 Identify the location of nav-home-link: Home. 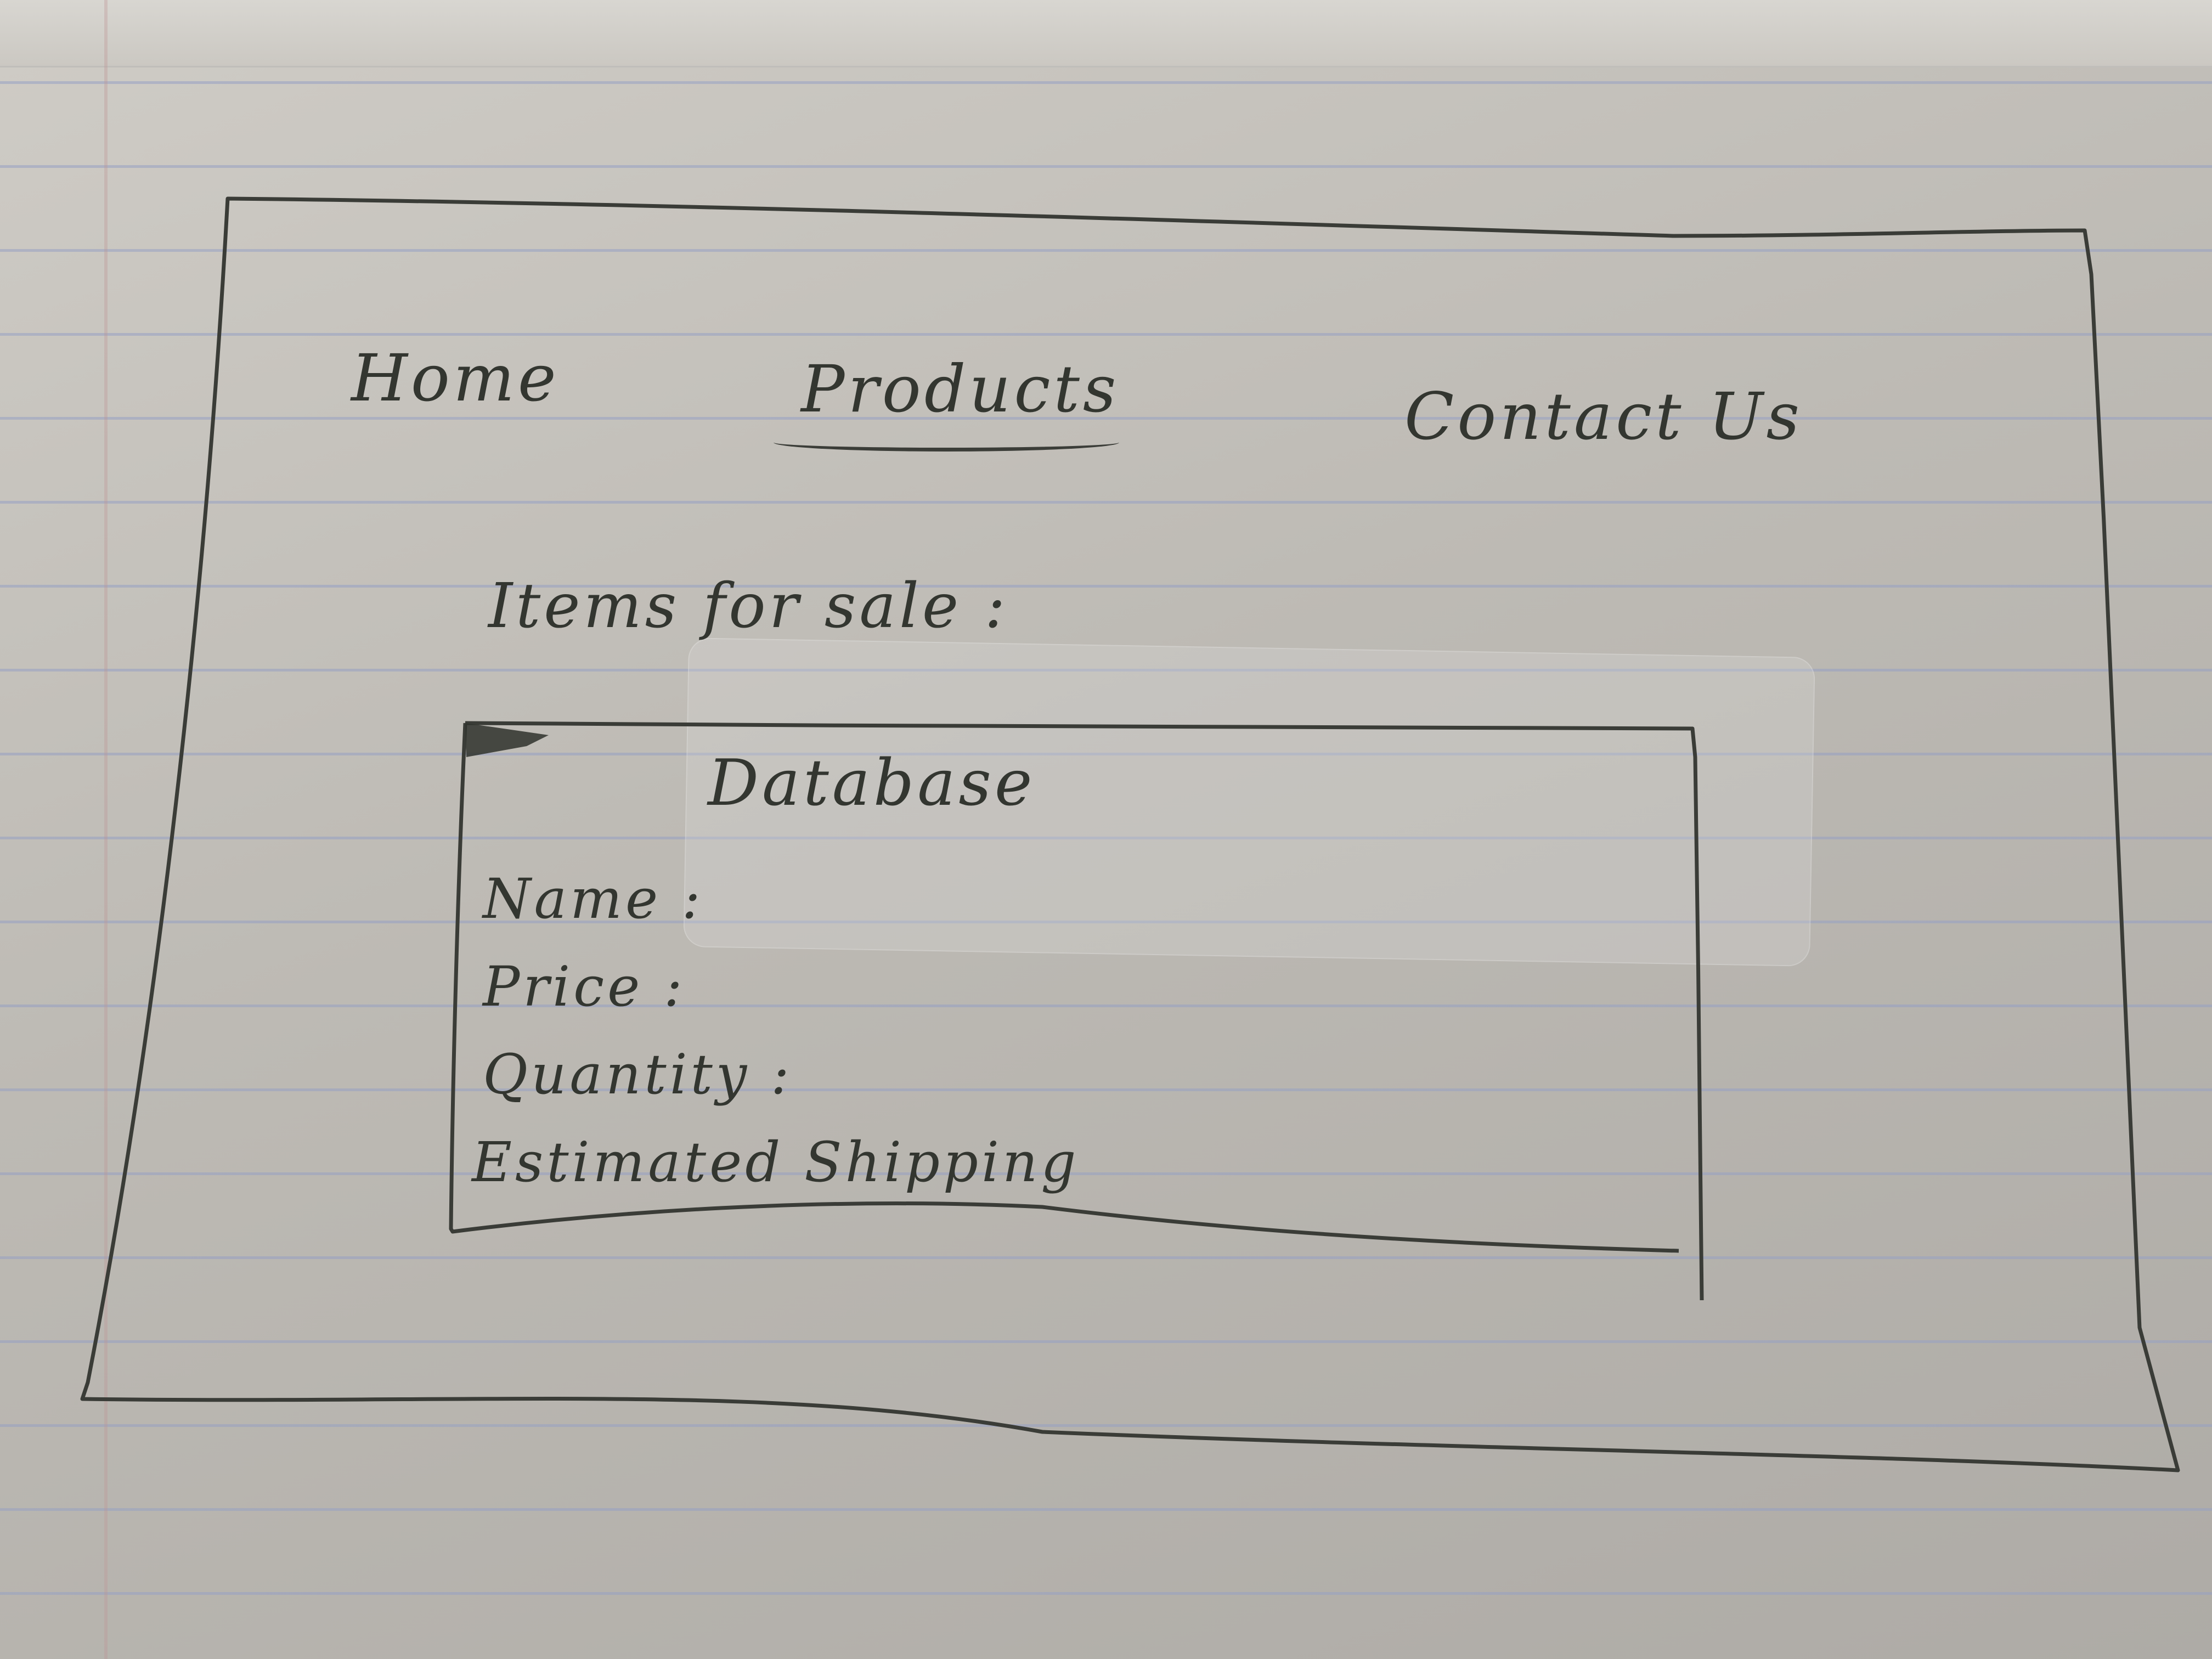
(455, 378).